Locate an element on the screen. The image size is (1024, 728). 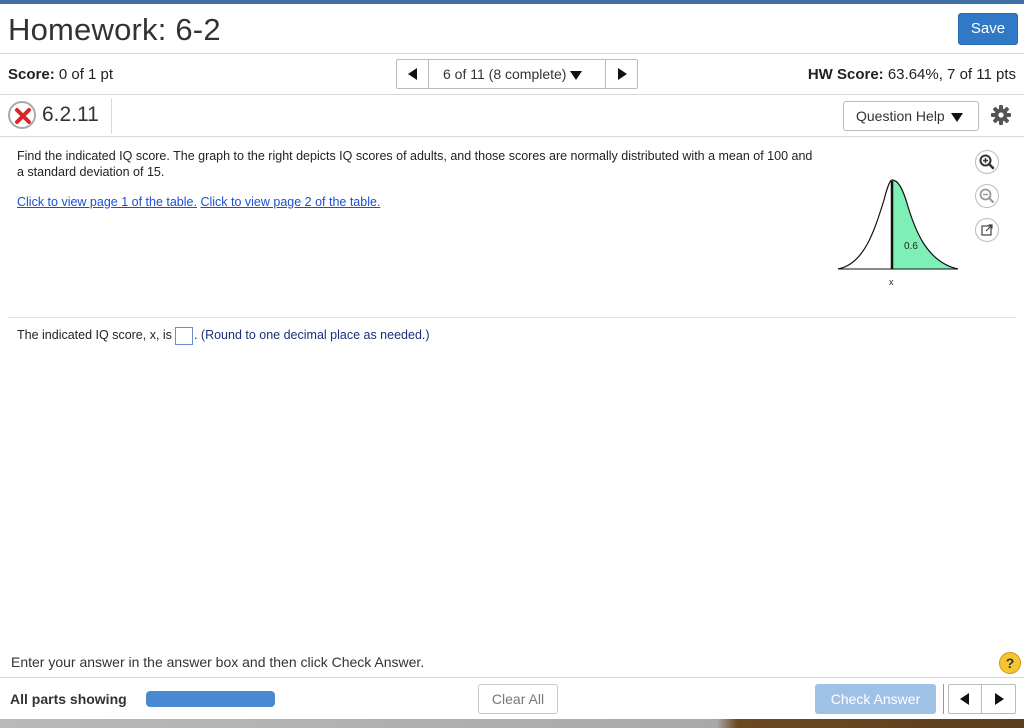
score-text: Score: 0 of 1 pt is located at coordinates (60, 74).